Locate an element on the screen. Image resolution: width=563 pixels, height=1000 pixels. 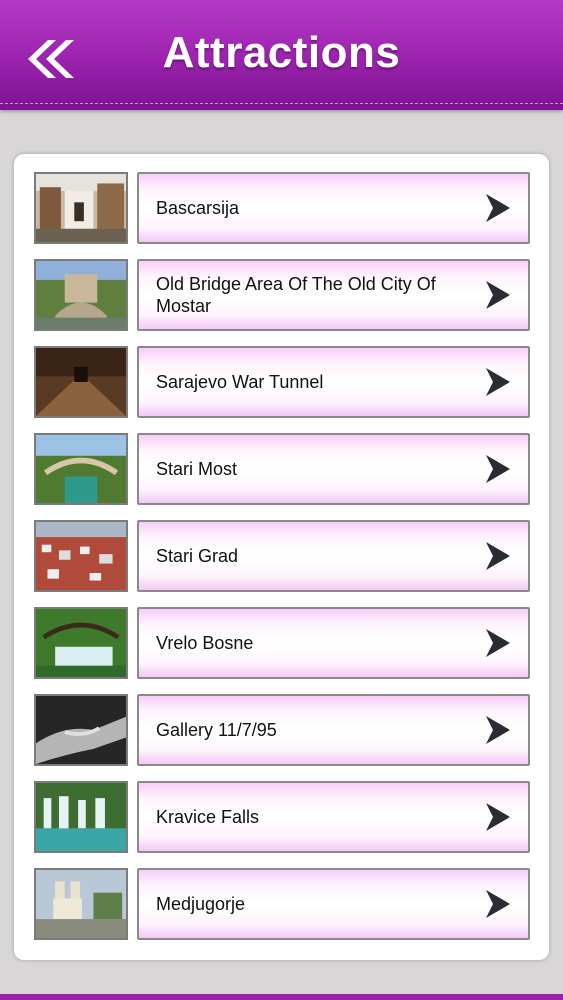
list-item: Sarajevo War Tunnel is located at coordinates (283, 384).